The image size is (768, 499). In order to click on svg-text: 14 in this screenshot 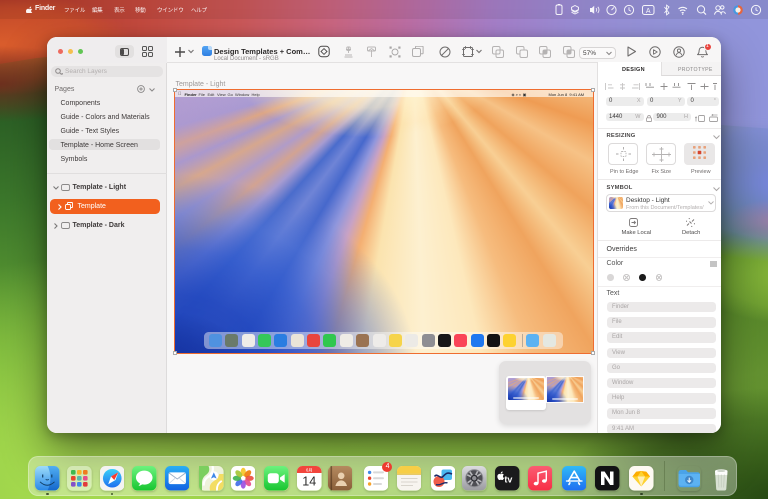, I will do `click(310, 482)`.